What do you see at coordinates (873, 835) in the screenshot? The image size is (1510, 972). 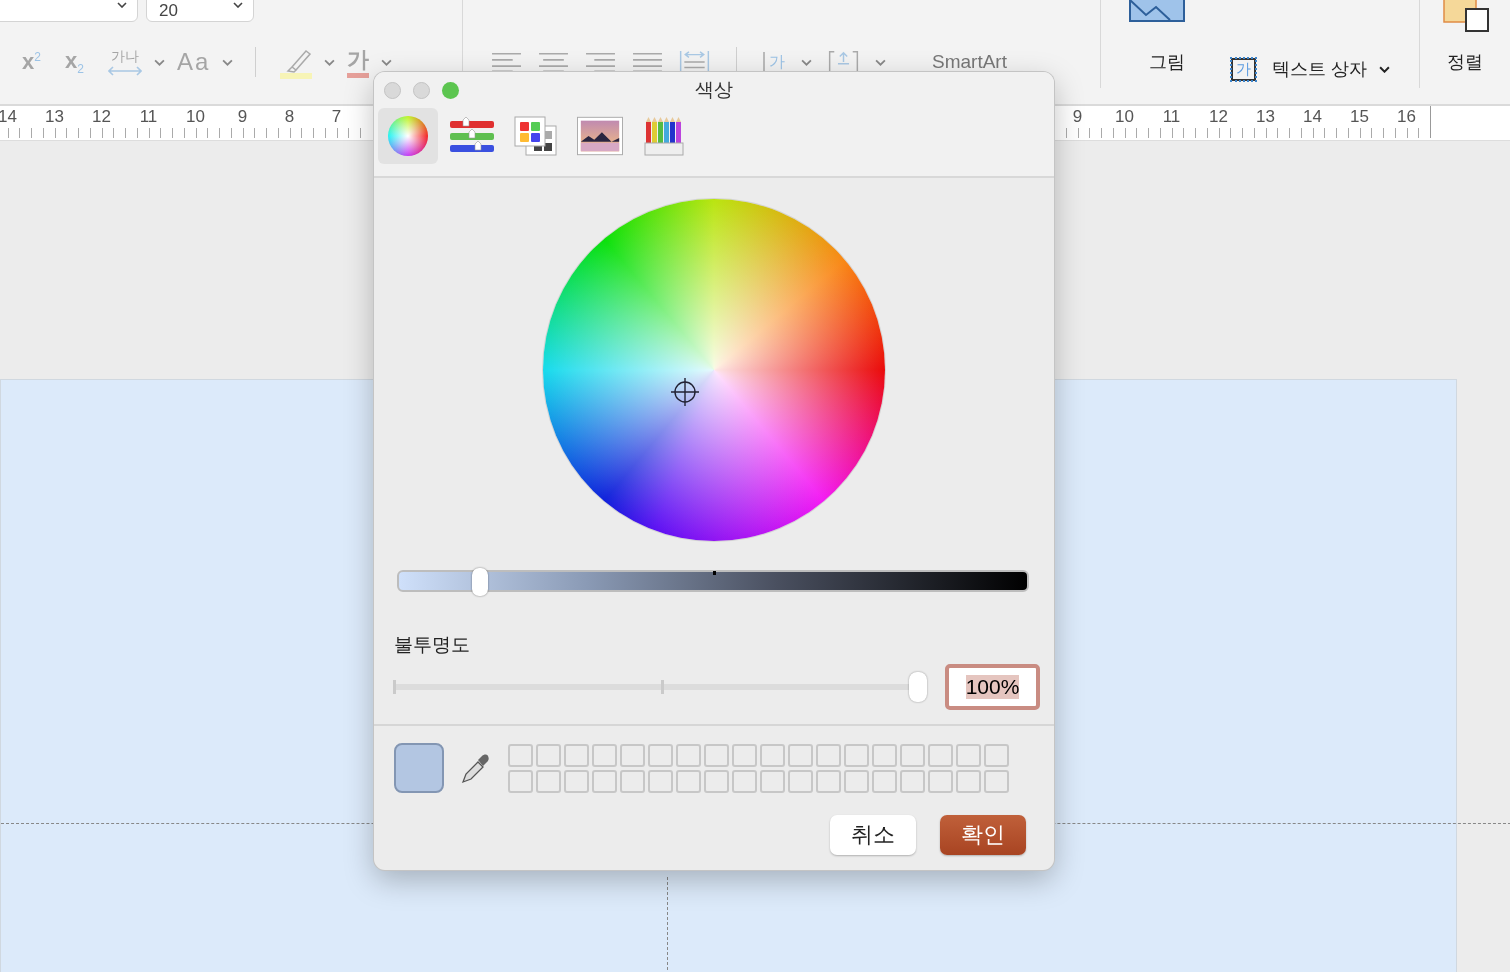 I see `cancel-button: 취소` at bounding box center [873, 835].